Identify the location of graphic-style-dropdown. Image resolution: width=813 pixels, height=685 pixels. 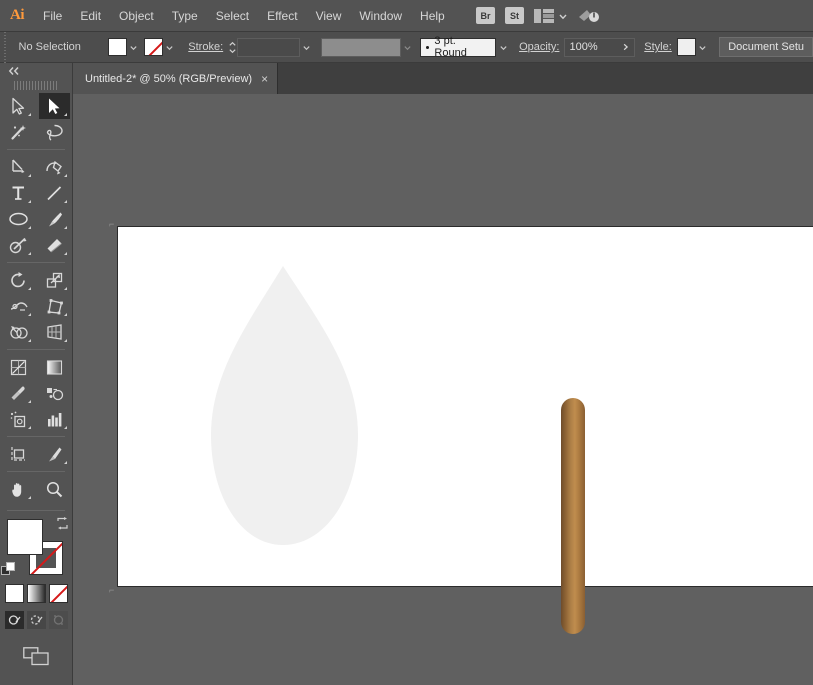
(702, 47).